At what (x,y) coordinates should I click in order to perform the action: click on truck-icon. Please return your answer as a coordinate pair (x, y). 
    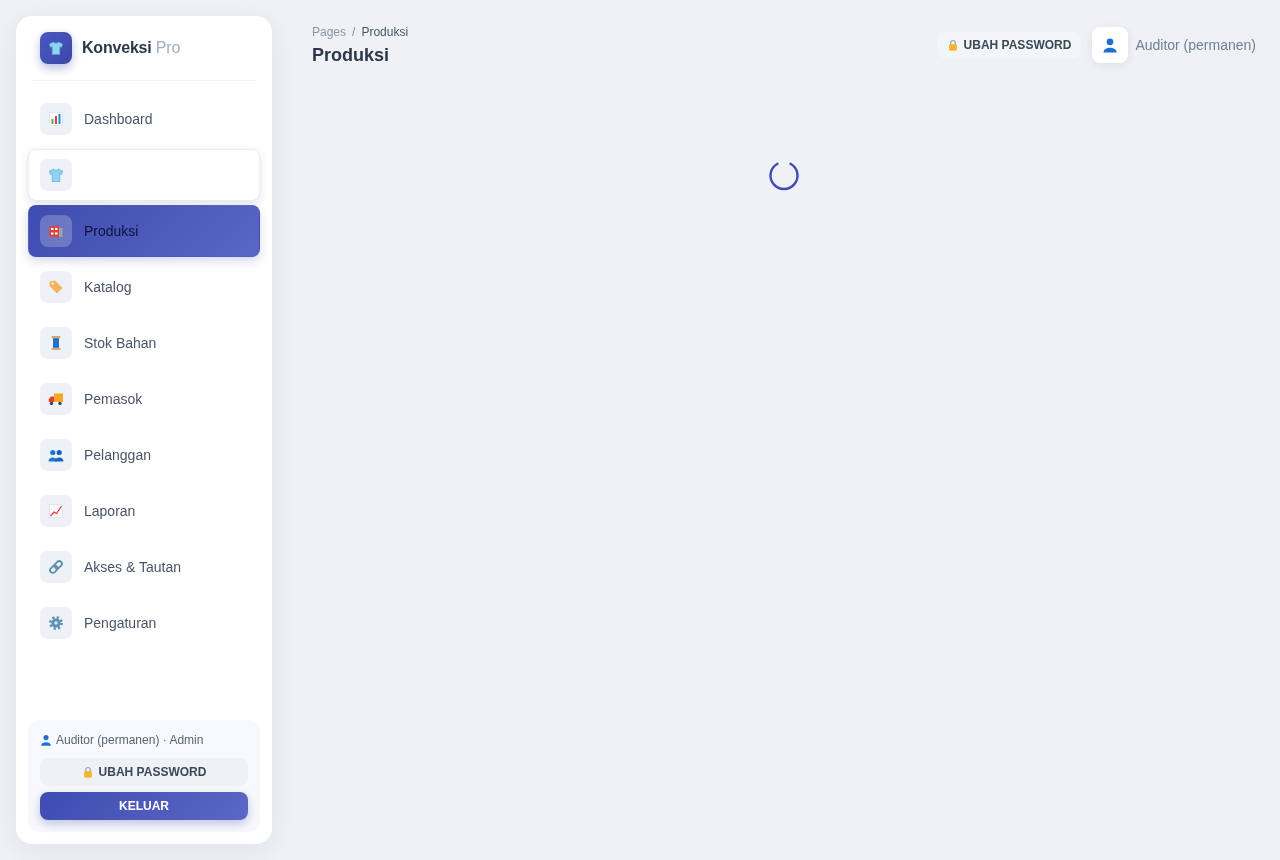
    Looking at the image, I should click on (56, 399).